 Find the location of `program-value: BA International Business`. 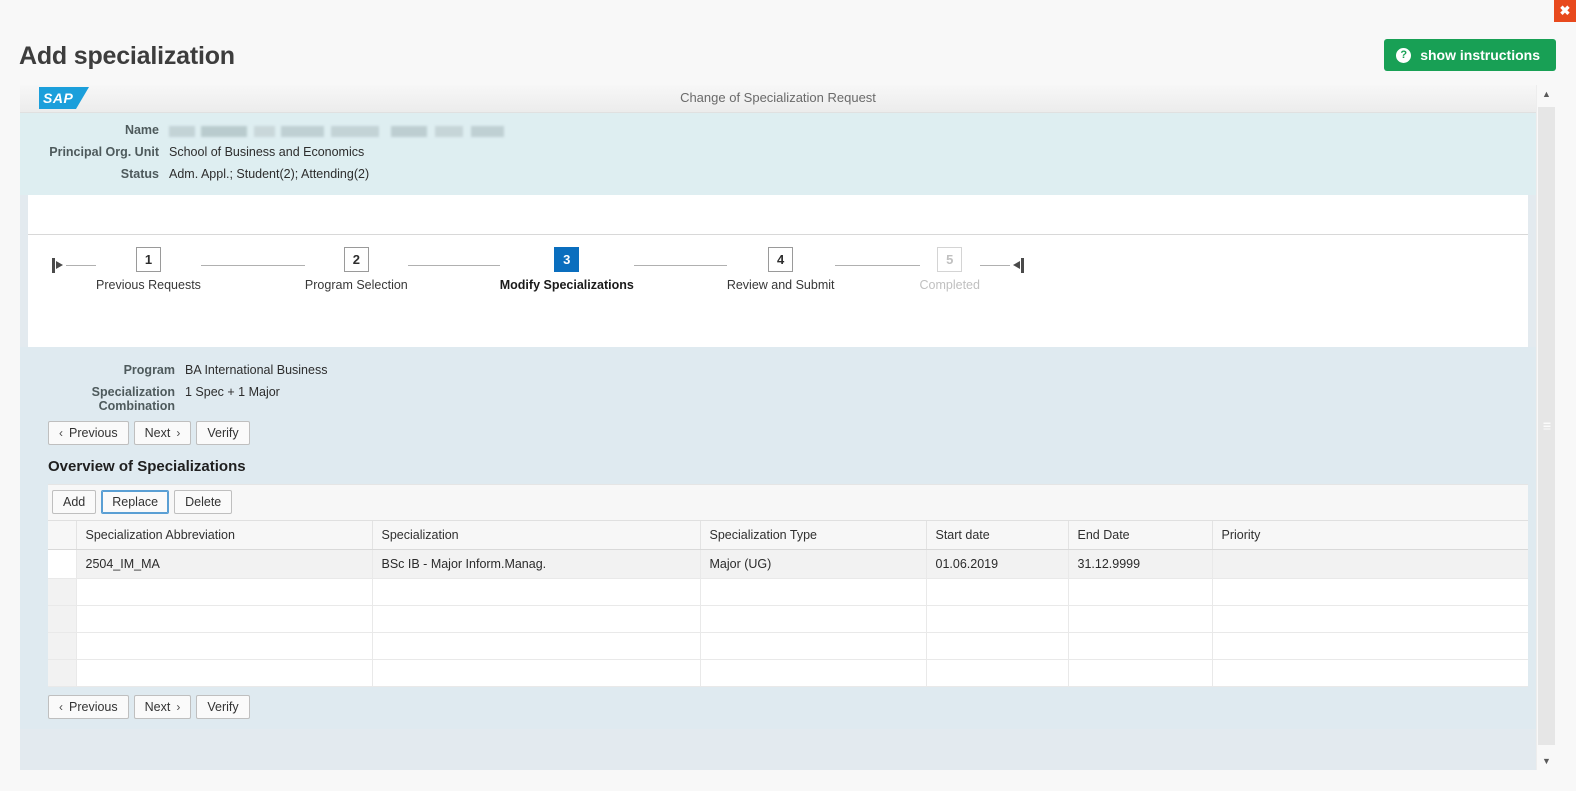

program-value: BA International Business is located at coordinates (256, 370).